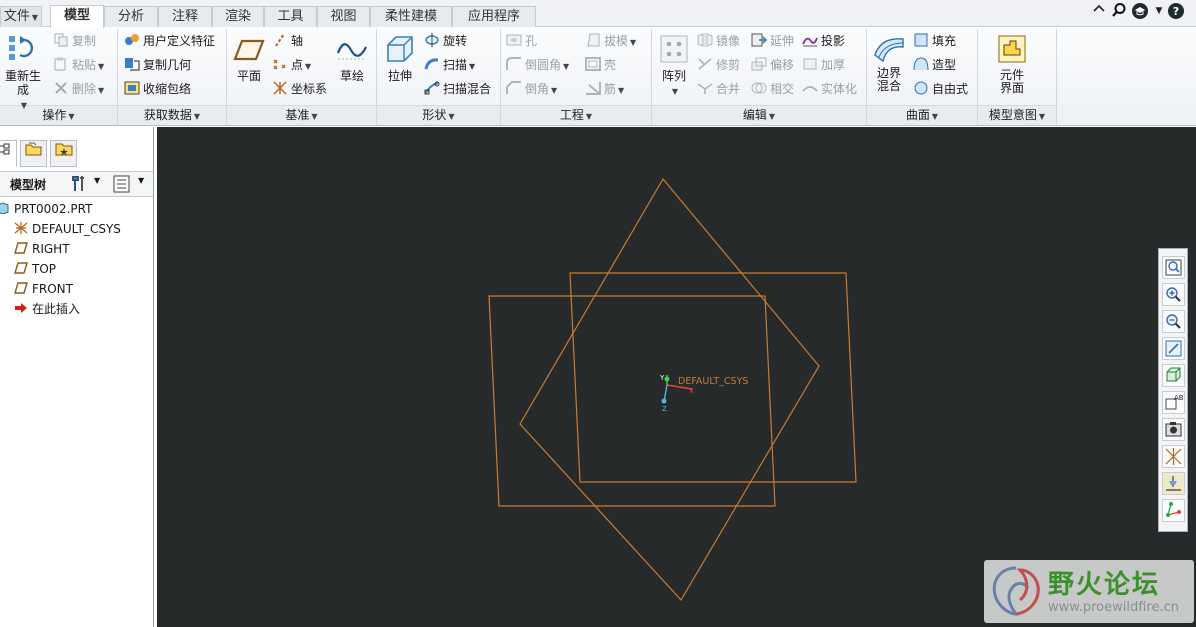  Describe the element at coordinates (449, 65) in the screenshot. I see `sweep-button: 扫描 ▼` at that location.